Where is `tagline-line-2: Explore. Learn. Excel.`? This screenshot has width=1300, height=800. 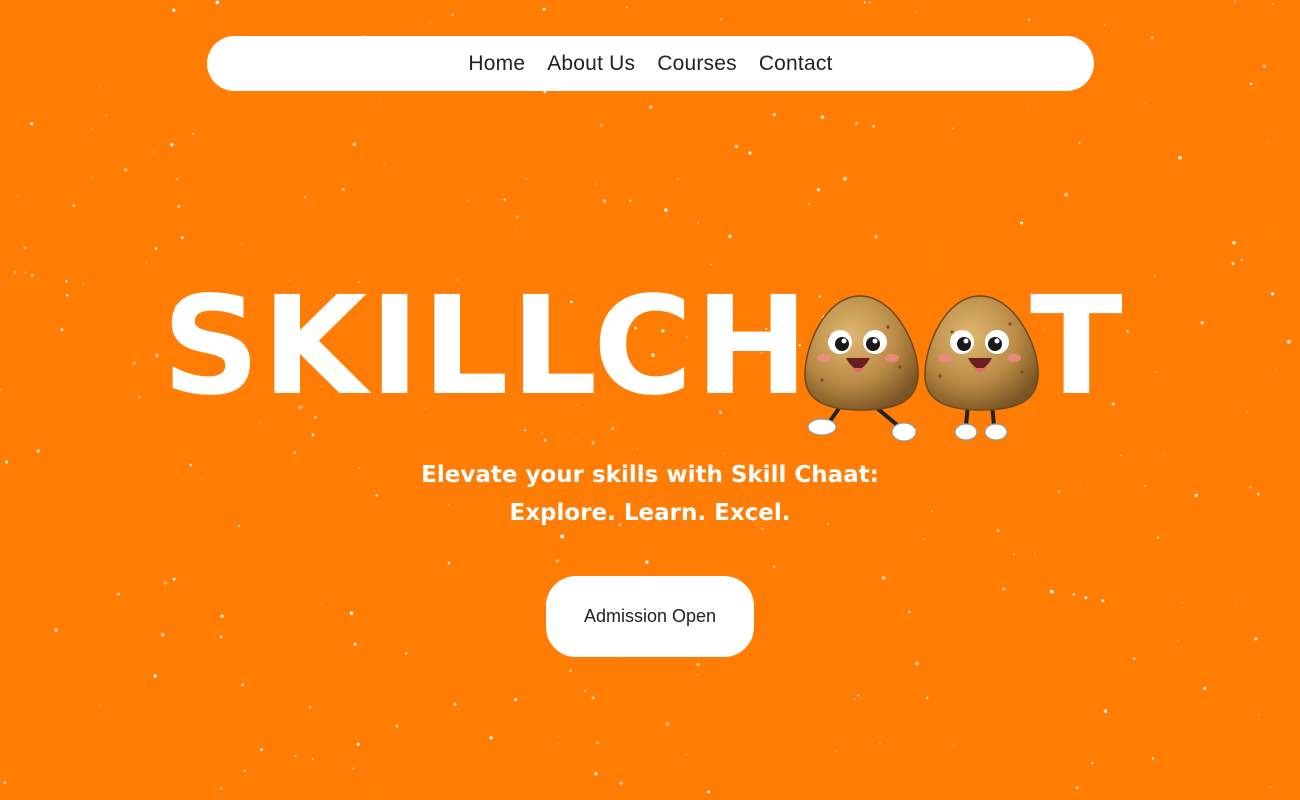 tagline-line-2: Explore. Learn. Excel. is located at coordinates (650, 513).